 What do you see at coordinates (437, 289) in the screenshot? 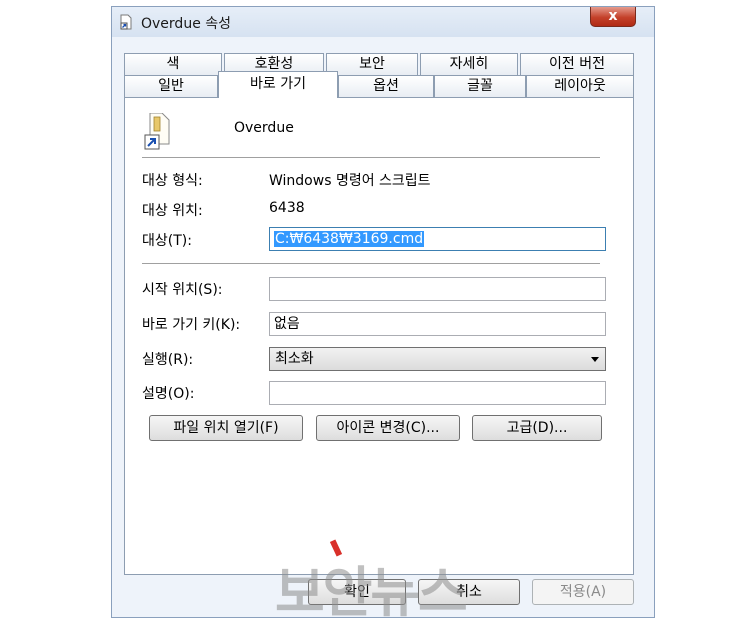
I see `start-in-input` at bounding box center [437, 289].